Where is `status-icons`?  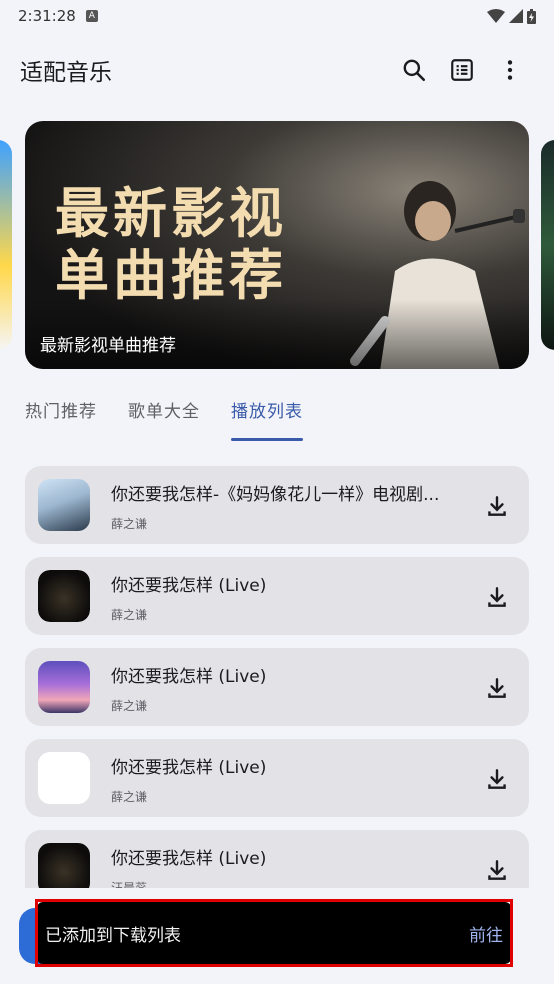 status-icons is located at coordinates (511, 16).